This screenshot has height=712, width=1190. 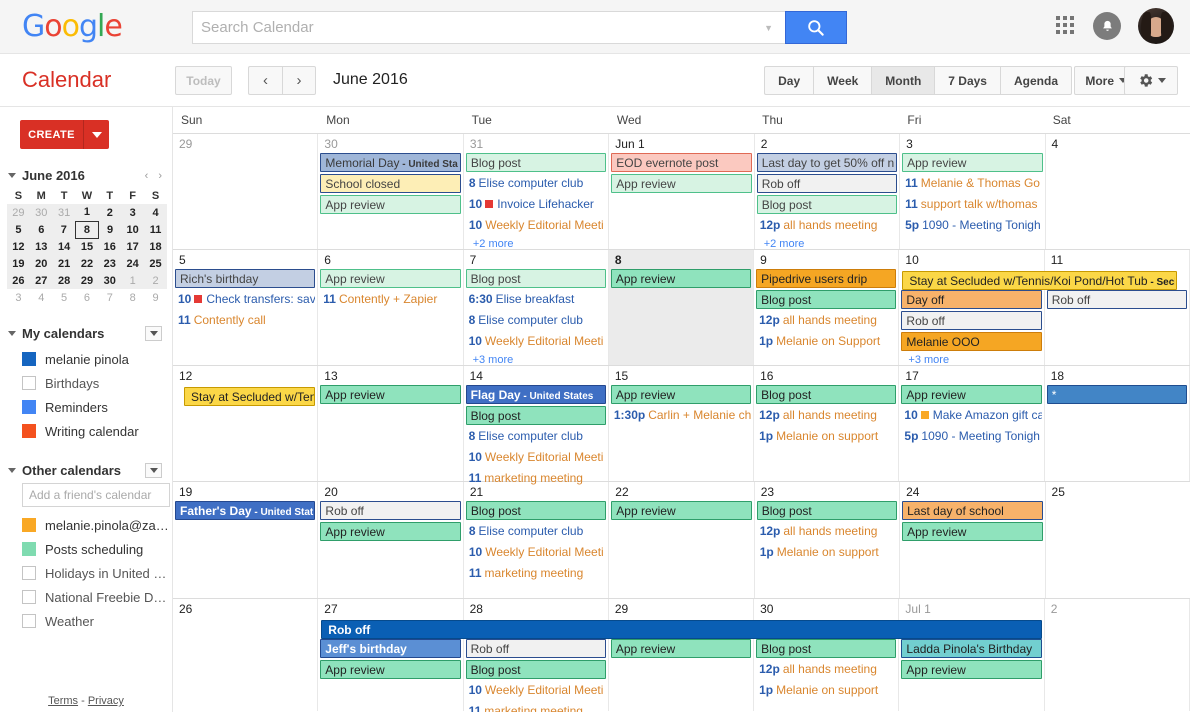 What do you see at coordinates (488, 27) in the screenshot?
I see `search-input: Search Calendar ▼` at bounding box center [488, 27].